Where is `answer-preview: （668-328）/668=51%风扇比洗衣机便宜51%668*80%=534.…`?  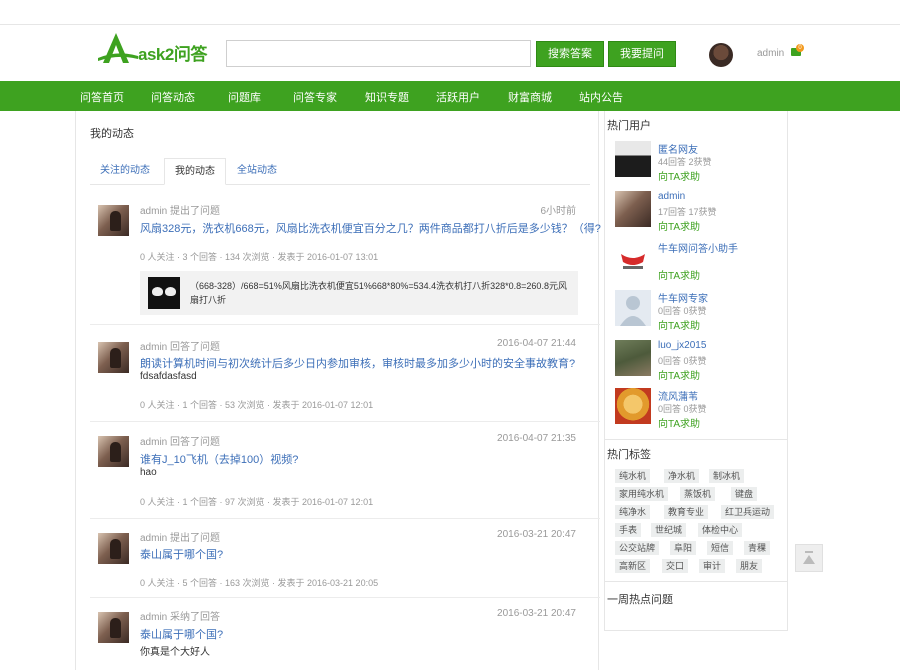
answer-preview: （668-328）/668=51%风扇比洗衣机便宜51%668*80%=534.… is located at coordinates (359, 293).